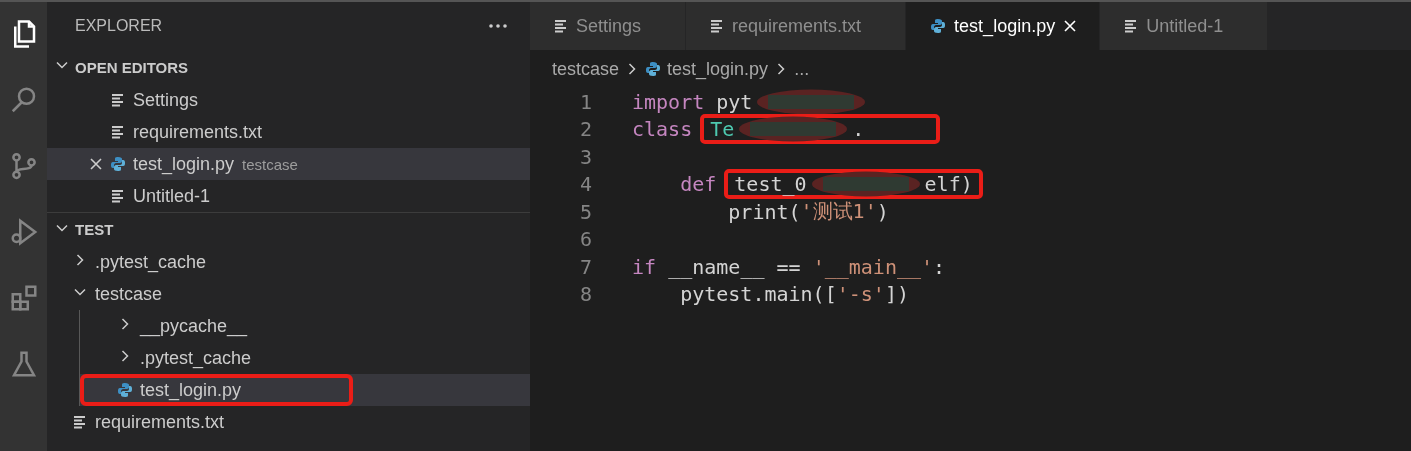  Describe the element at coordinates (896, 294) in the screenshot. I see `code-token: ])` at that location.